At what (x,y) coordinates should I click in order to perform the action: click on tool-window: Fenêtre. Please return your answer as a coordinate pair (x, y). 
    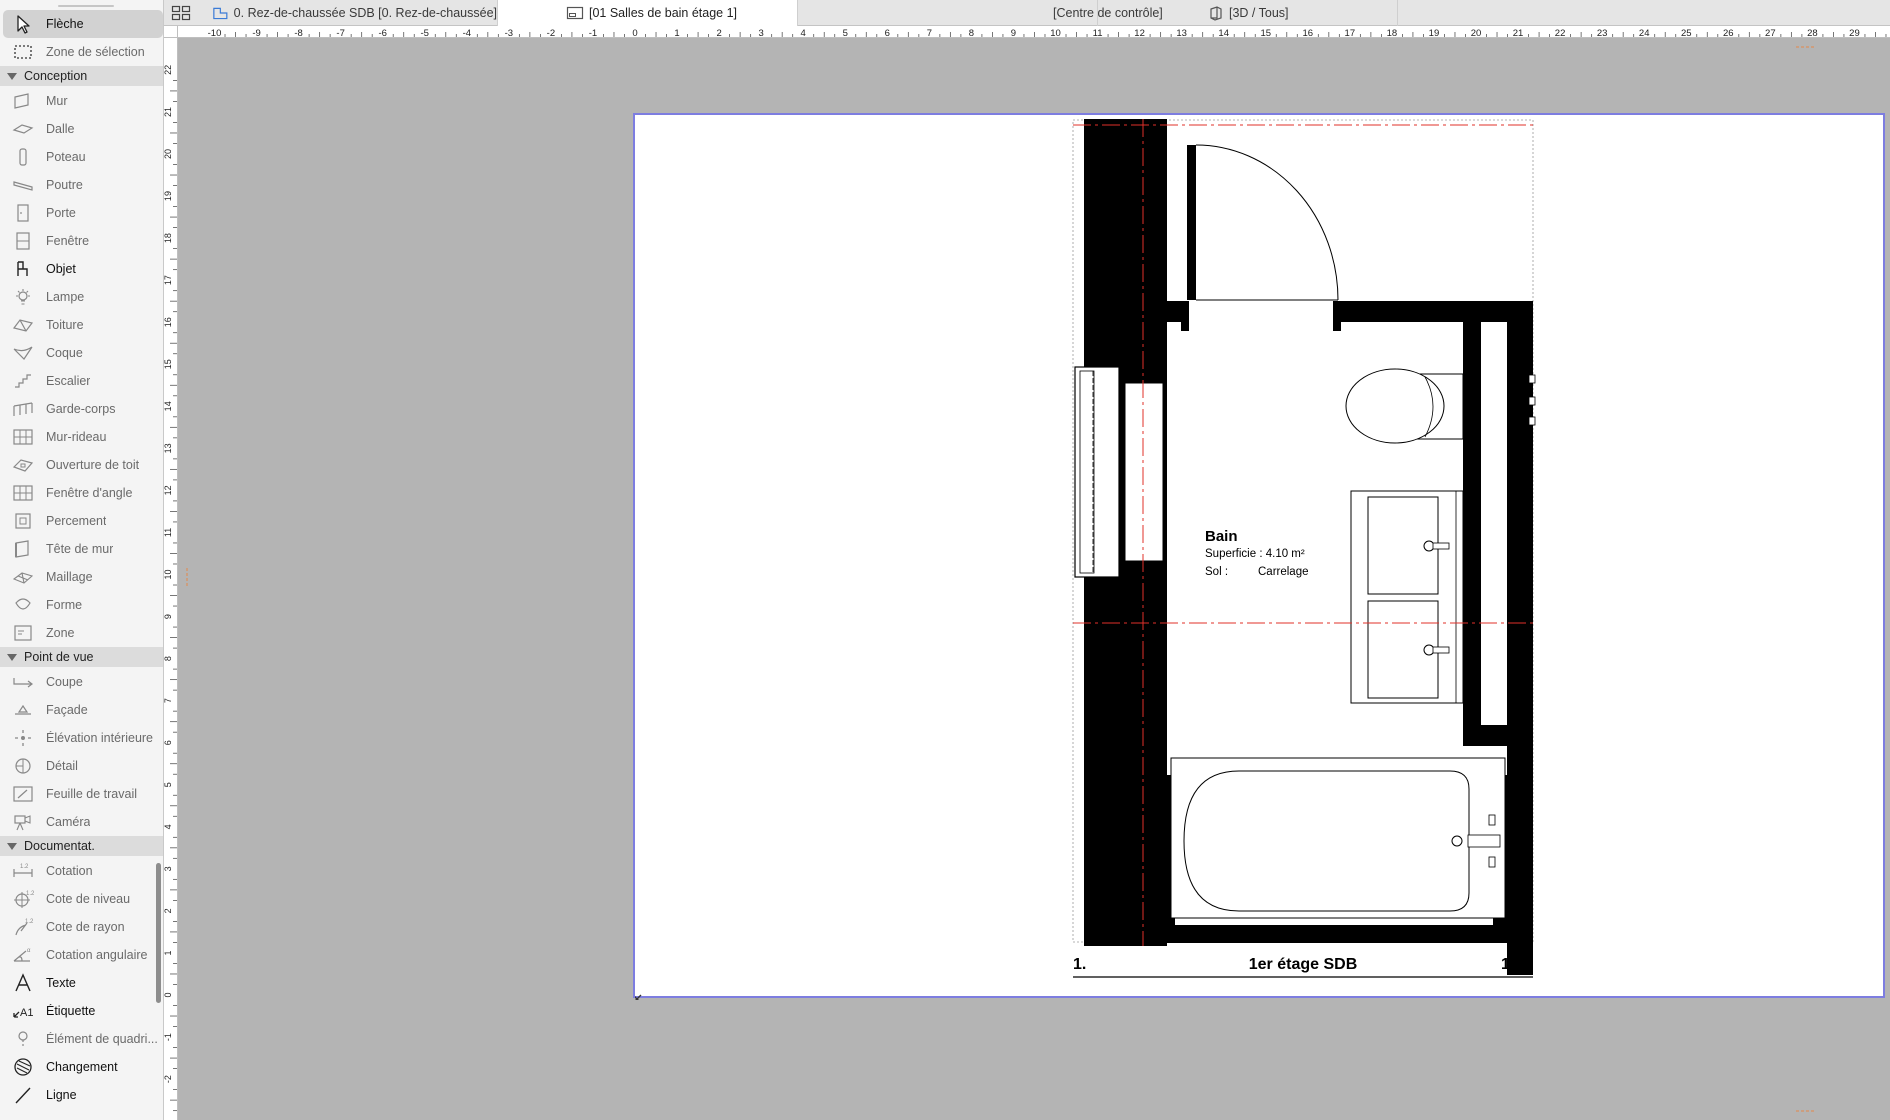
    Looking at the image, I should click on (81, 241).